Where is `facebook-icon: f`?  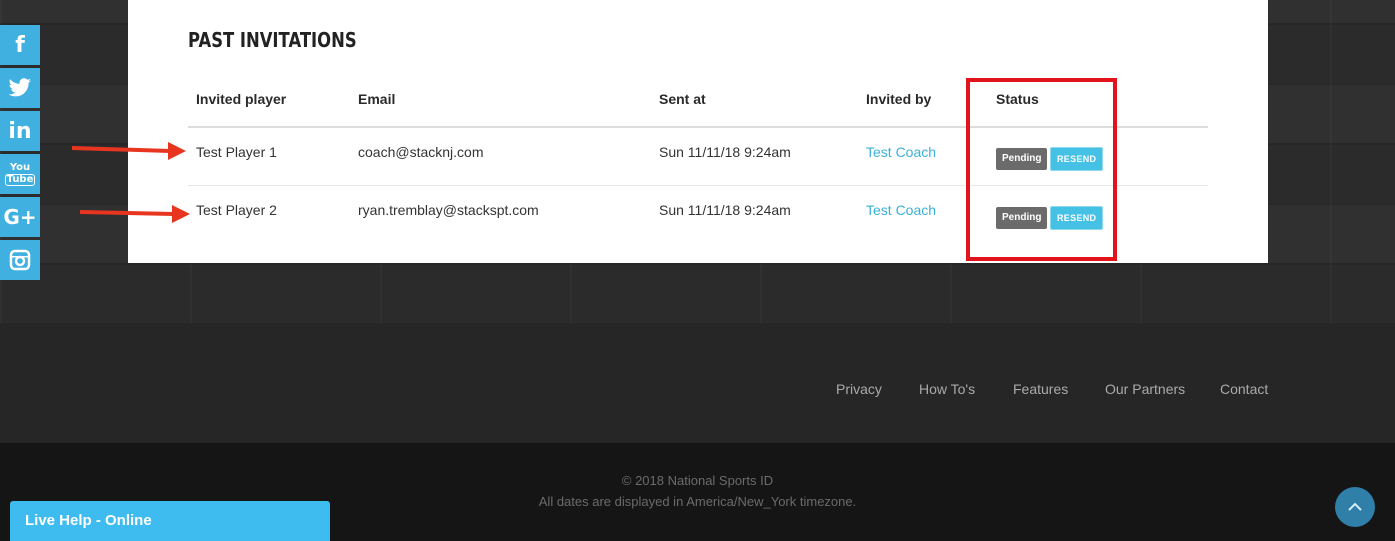 facebook-icon: f is located at coordinates (20, 45).